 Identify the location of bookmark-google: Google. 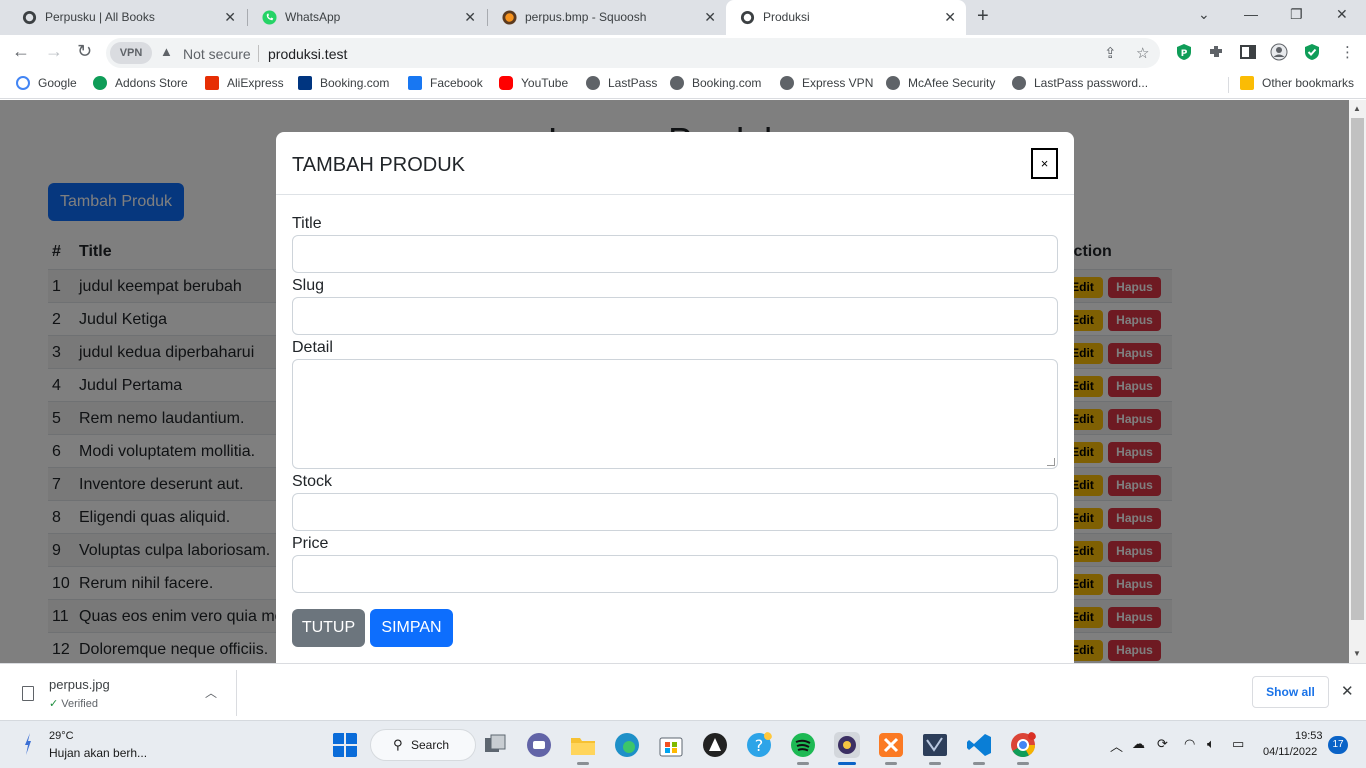
(46, 83).